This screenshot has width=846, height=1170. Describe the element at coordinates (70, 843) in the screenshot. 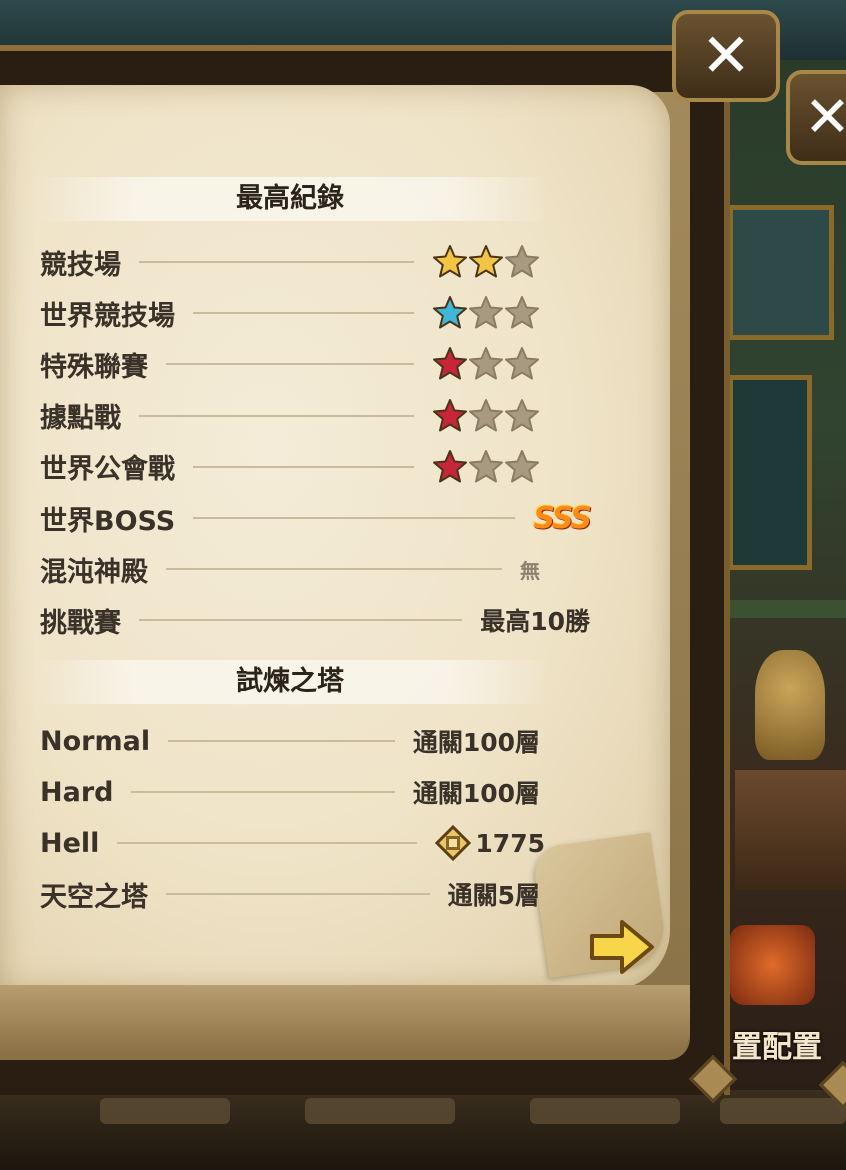

I see `record-label: Hell` at that location.